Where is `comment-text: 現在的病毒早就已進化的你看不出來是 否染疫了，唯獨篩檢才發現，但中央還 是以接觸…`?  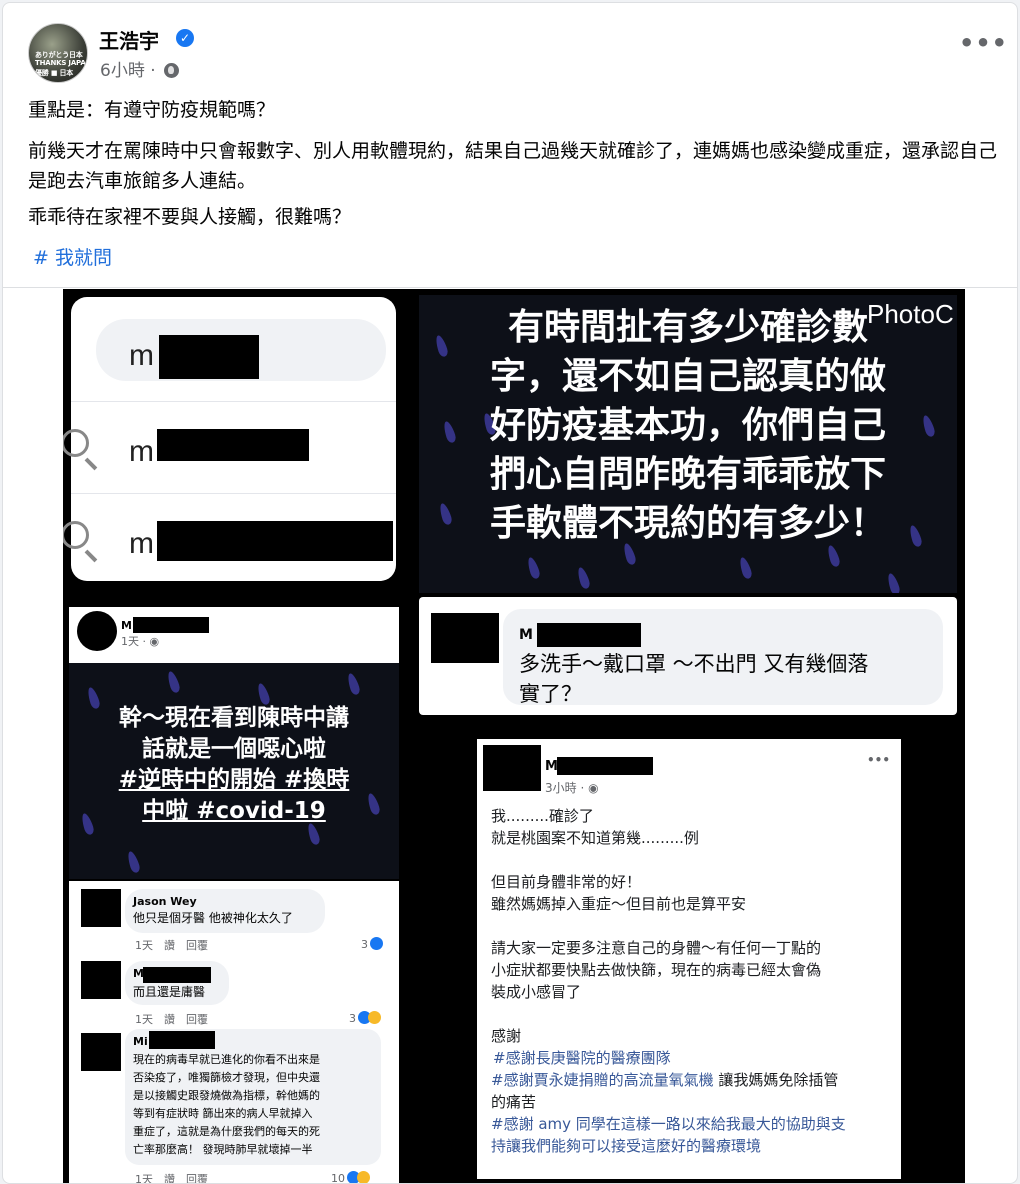
comment-text: 現在的病毒早就已進化的你看不出來是 否染疫了，唯獨篩檢才發現，但中央還 是以接觸… is located at coordinates (226, 1105).